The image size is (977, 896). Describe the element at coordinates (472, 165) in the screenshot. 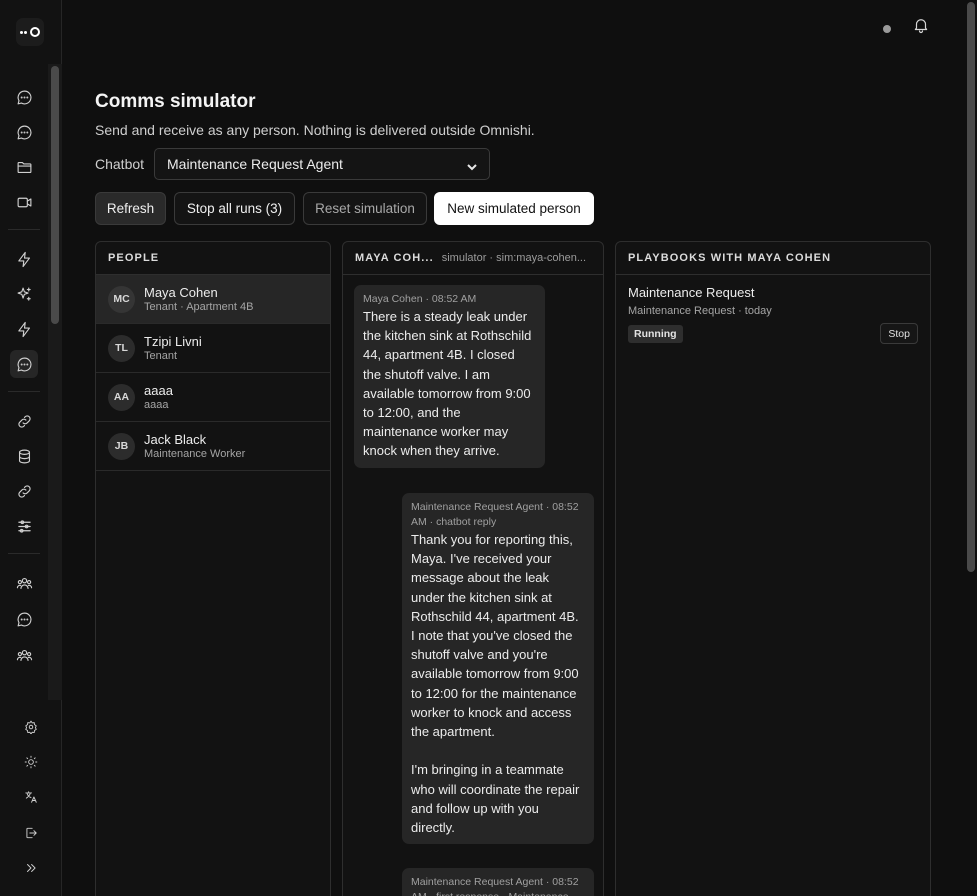

I see `chevron-down-icon` at that location.